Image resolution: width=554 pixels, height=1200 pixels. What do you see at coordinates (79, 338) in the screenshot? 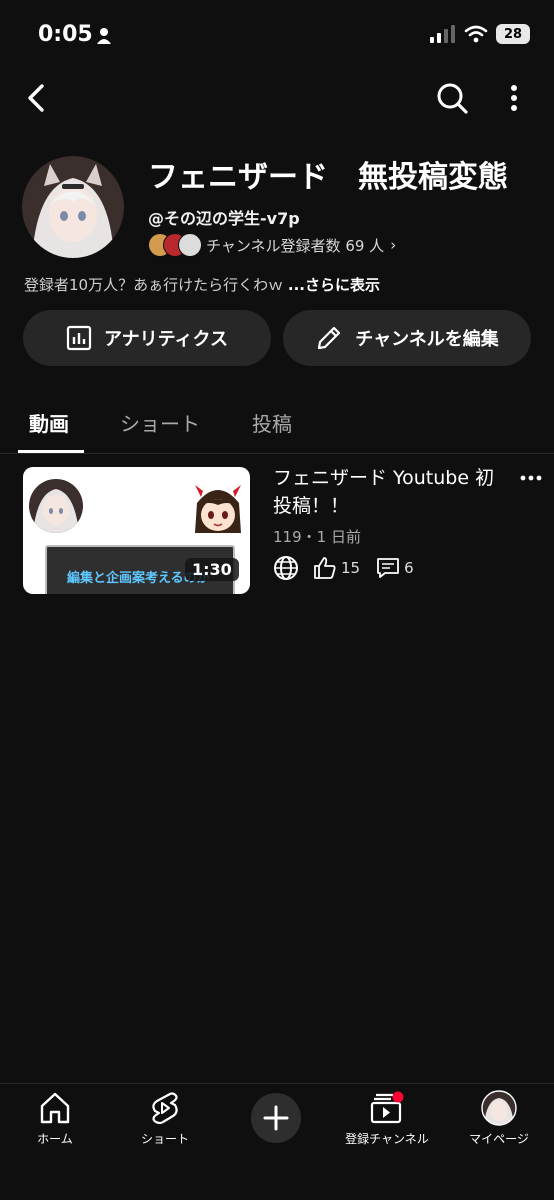
I see `analytics-icon` at bounding box center [79, 338].